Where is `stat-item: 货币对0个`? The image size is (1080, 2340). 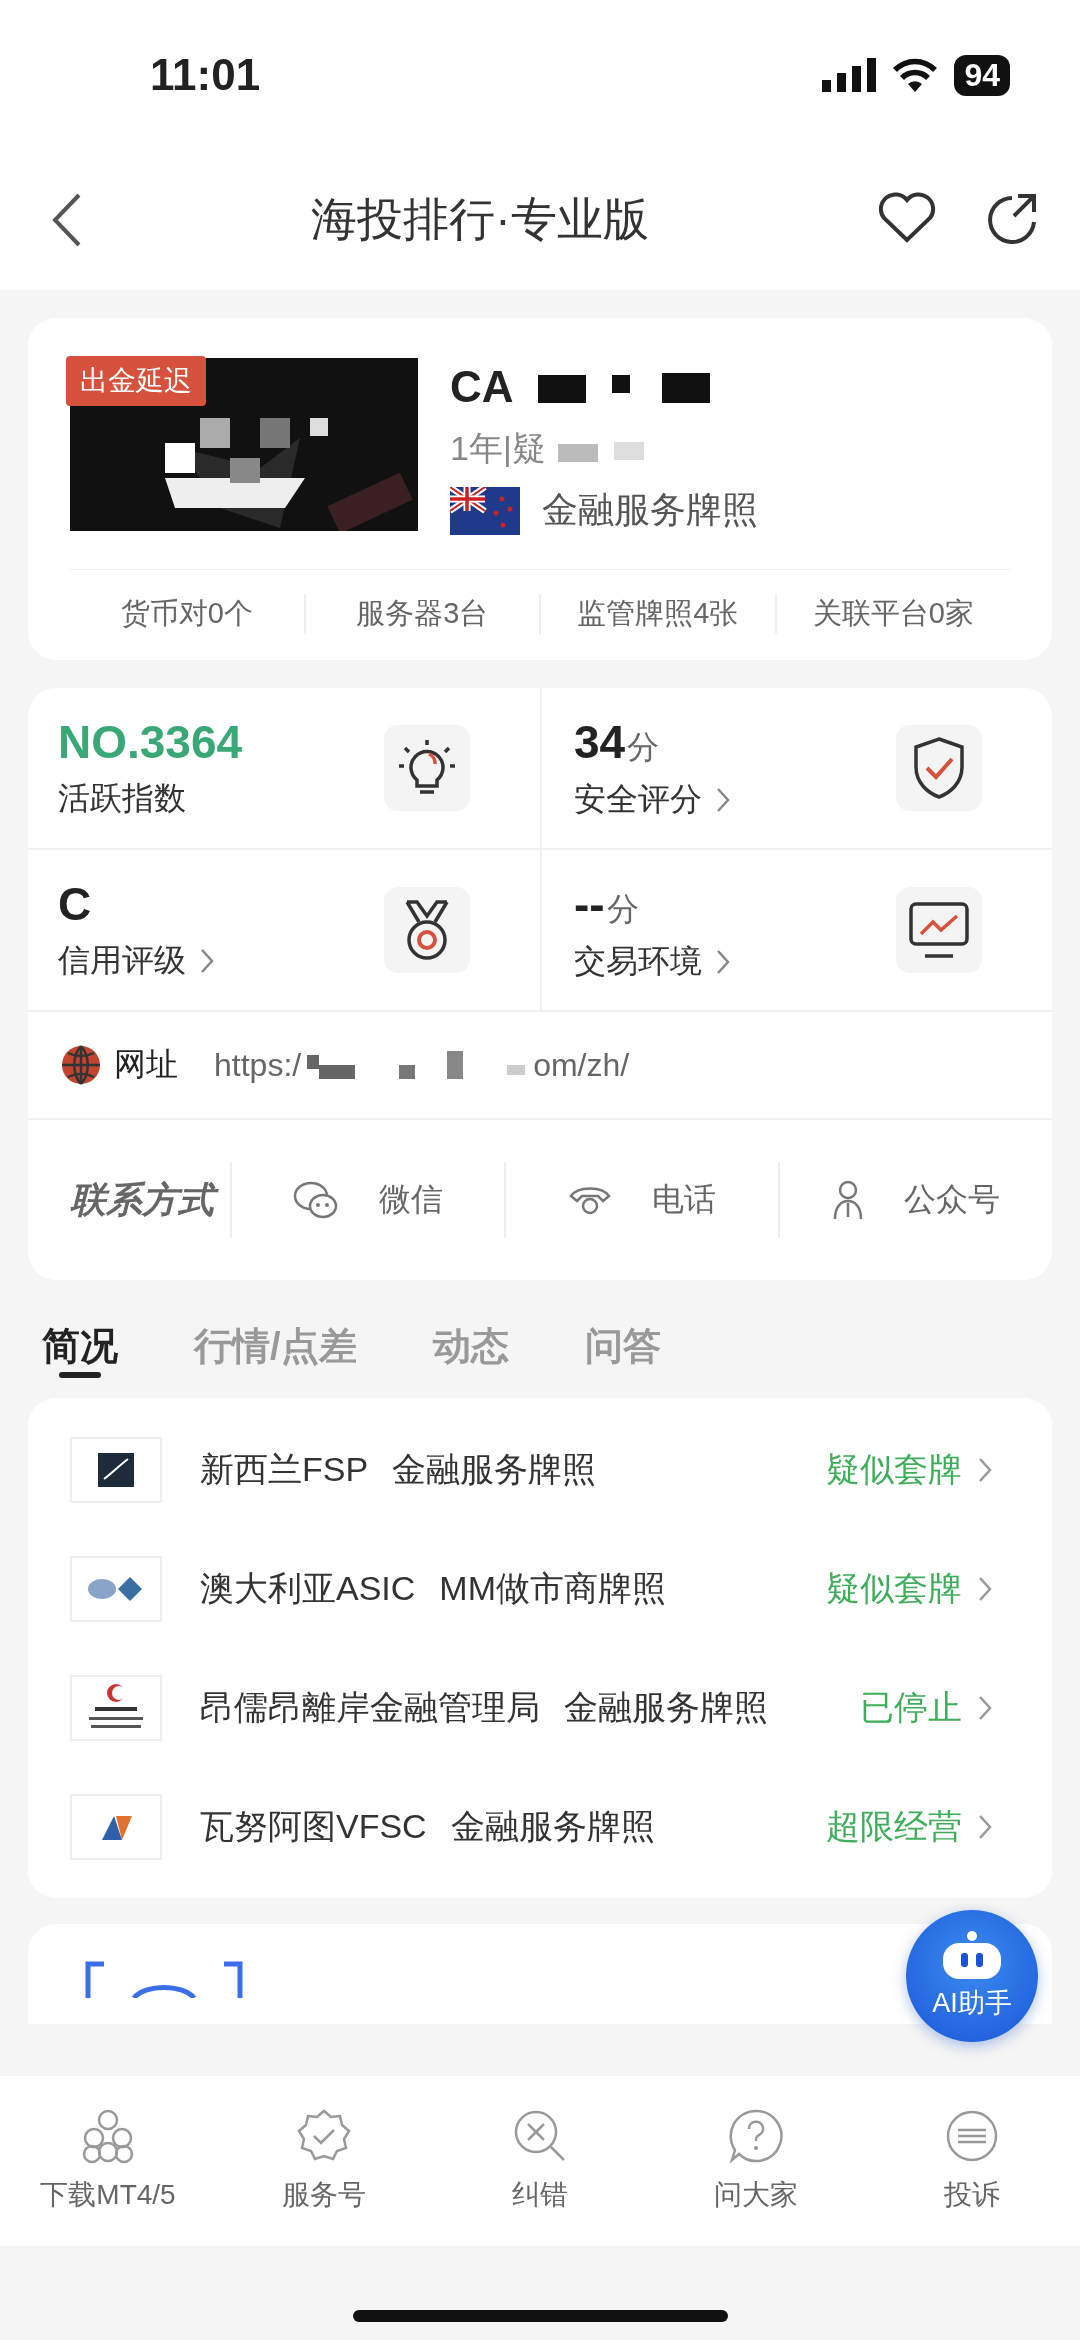 stat-item: 货币对0个 is located at coordinates (187, 614).